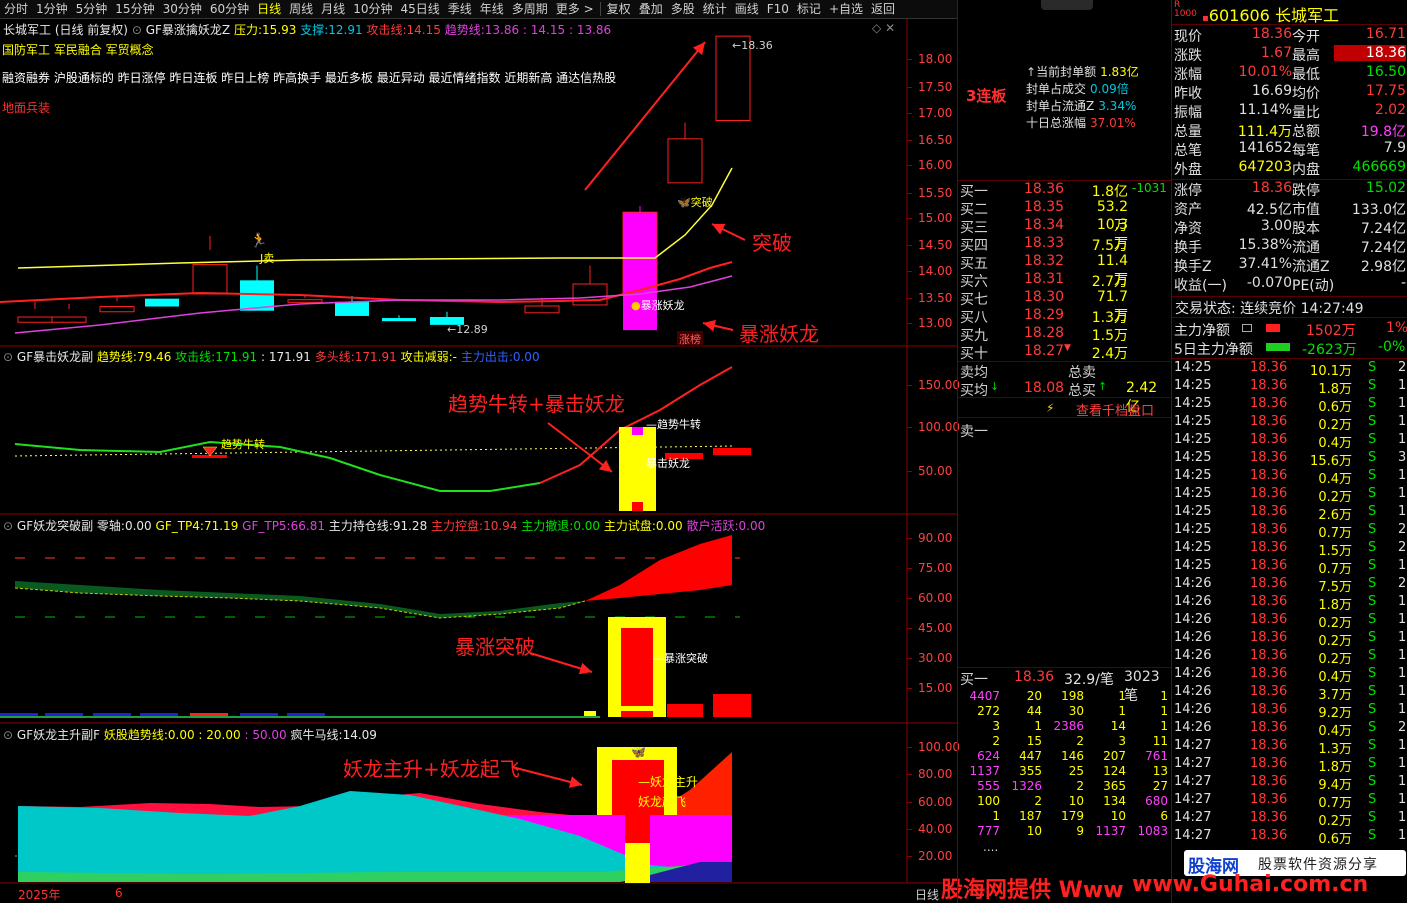  What do you see at coordinates (752, 526) in the screenshot?
I see `retail-value: 0.00` at bounding box center [752, 526].